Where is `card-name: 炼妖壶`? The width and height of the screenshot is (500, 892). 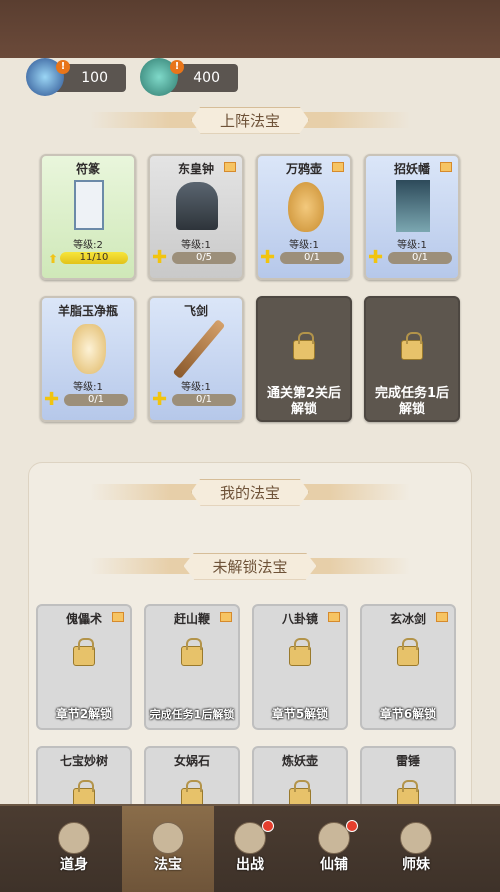
card-name: 炼妖壶 is located at coordinates (299, 761).